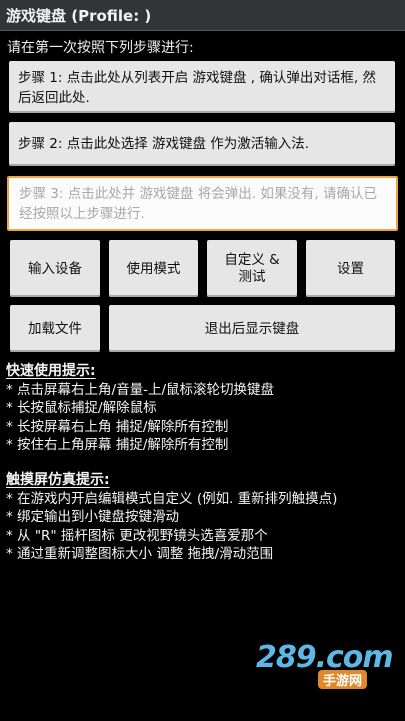  Describe the element at coordinates (55, 268) in the screenshot. I see `input-device-button: 输入设备` at that location.